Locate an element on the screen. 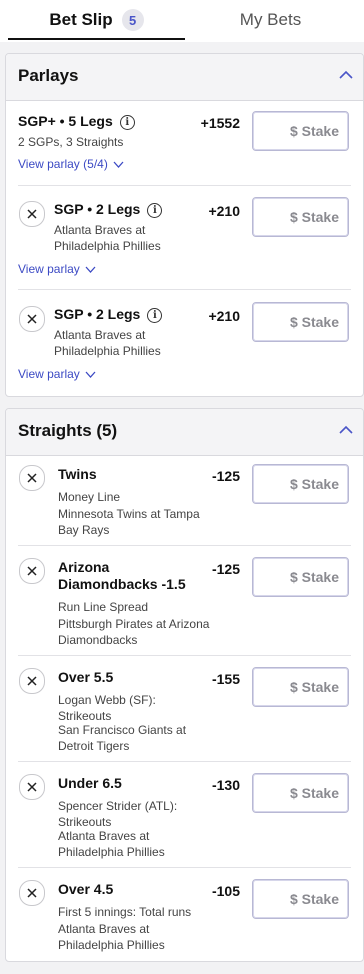 The image size is (364, 974). parlay-odds: +1552 is located at coordinates (220, 123).